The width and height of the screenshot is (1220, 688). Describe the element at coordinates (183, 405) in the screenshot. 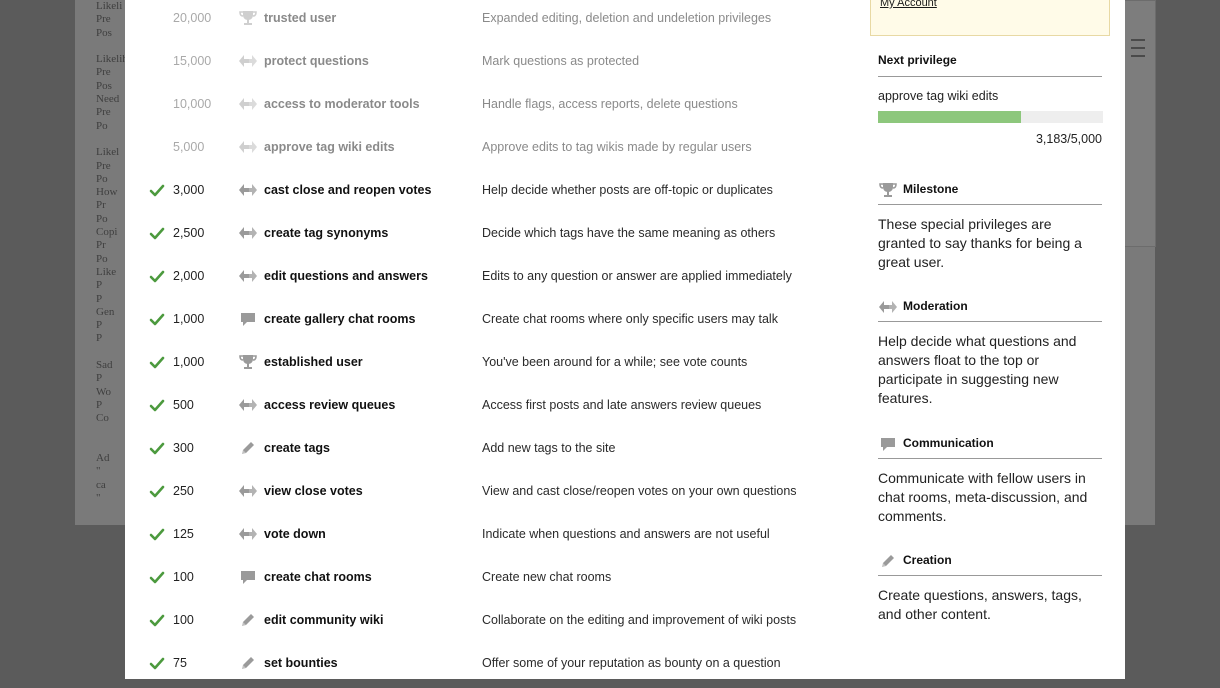

I see `reputation-value: 500` at that location.